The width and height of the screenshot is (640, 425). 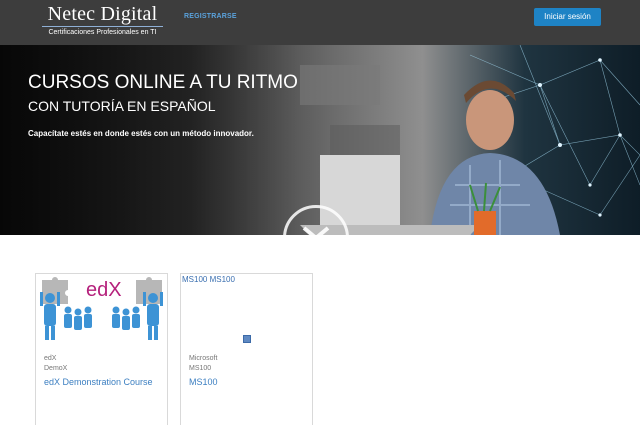 What do you see at coordinates (203, 358) in the screenshot?
I see `course-org: Microsoft` at bounding box center [203, 358].